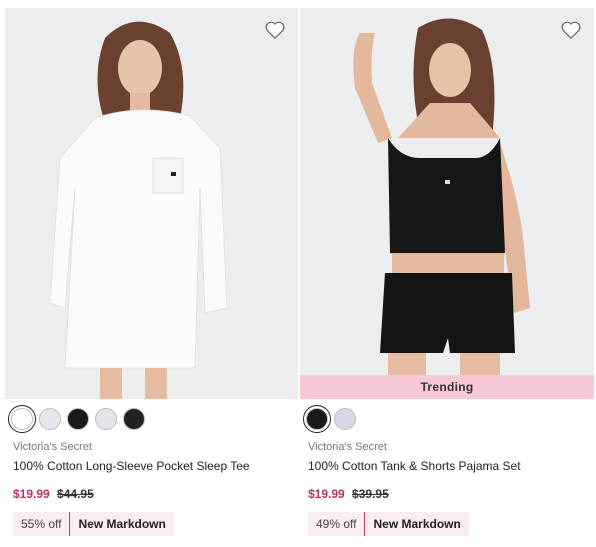 The image size is (596, 547). What do you see at coordinates (370, 494) in the screenshot?
I see `original-price: $39.95` at bounding box center [370, 494].